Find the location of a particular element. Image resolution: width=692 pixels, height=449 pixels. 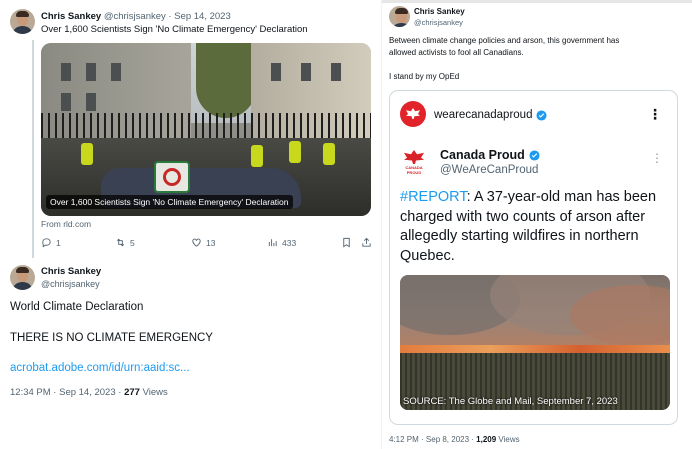

bookmark-button is located at coordinates (346, 242).